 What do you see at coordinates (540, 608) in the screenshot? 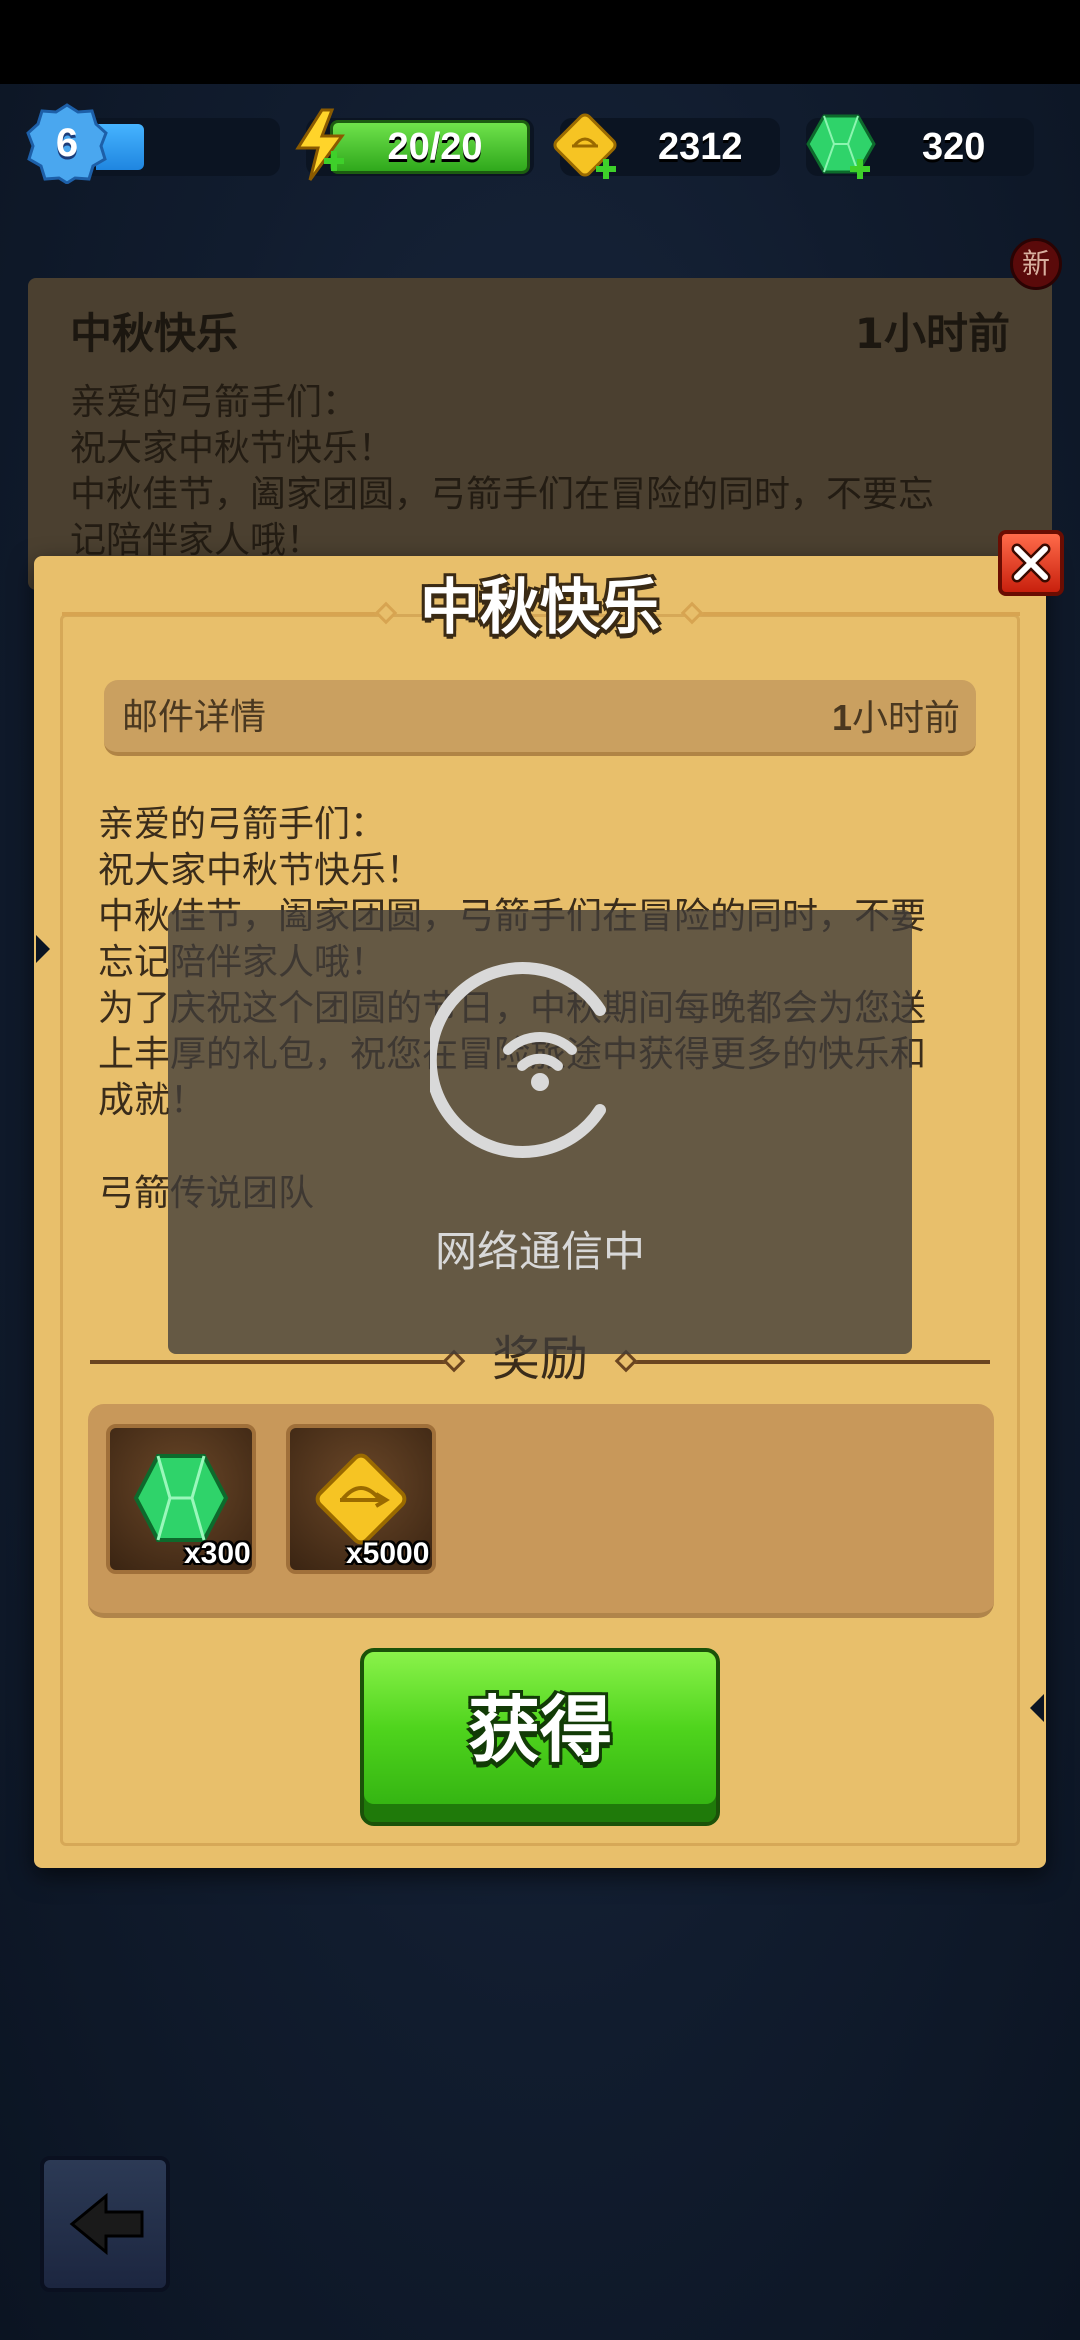
I see `dialog-title: 中秋快乐` at bounding box center [540, 608].